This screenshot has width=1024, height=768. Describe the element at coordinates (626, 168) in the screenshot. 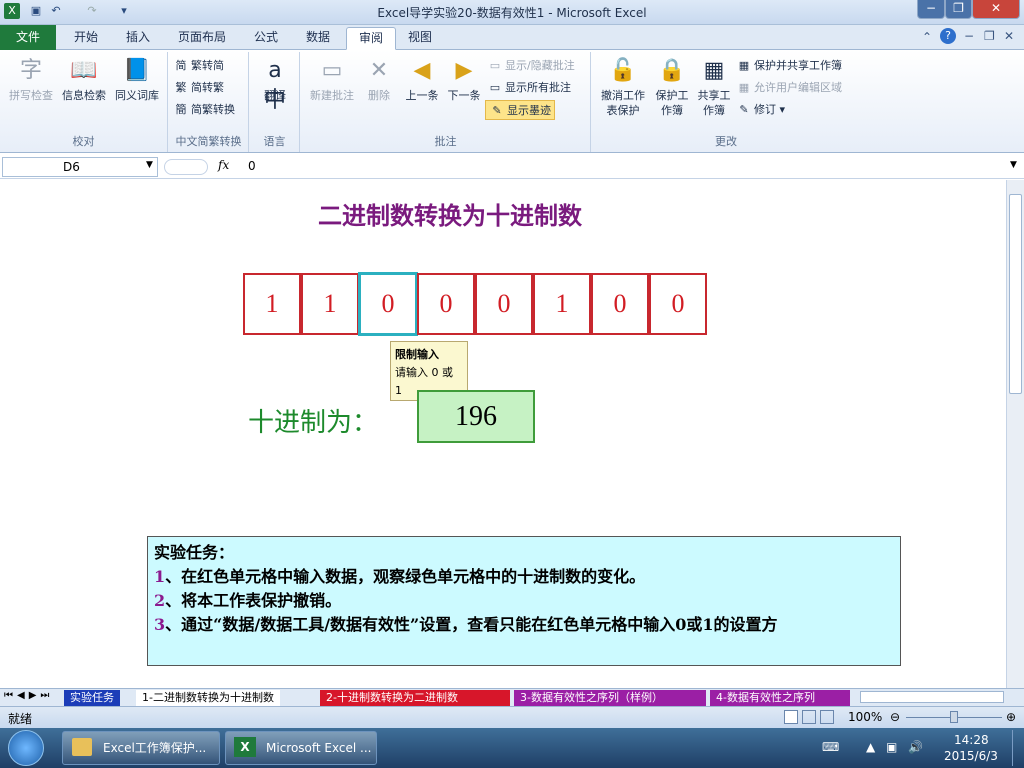

I see `formula-input: 0` at that location.